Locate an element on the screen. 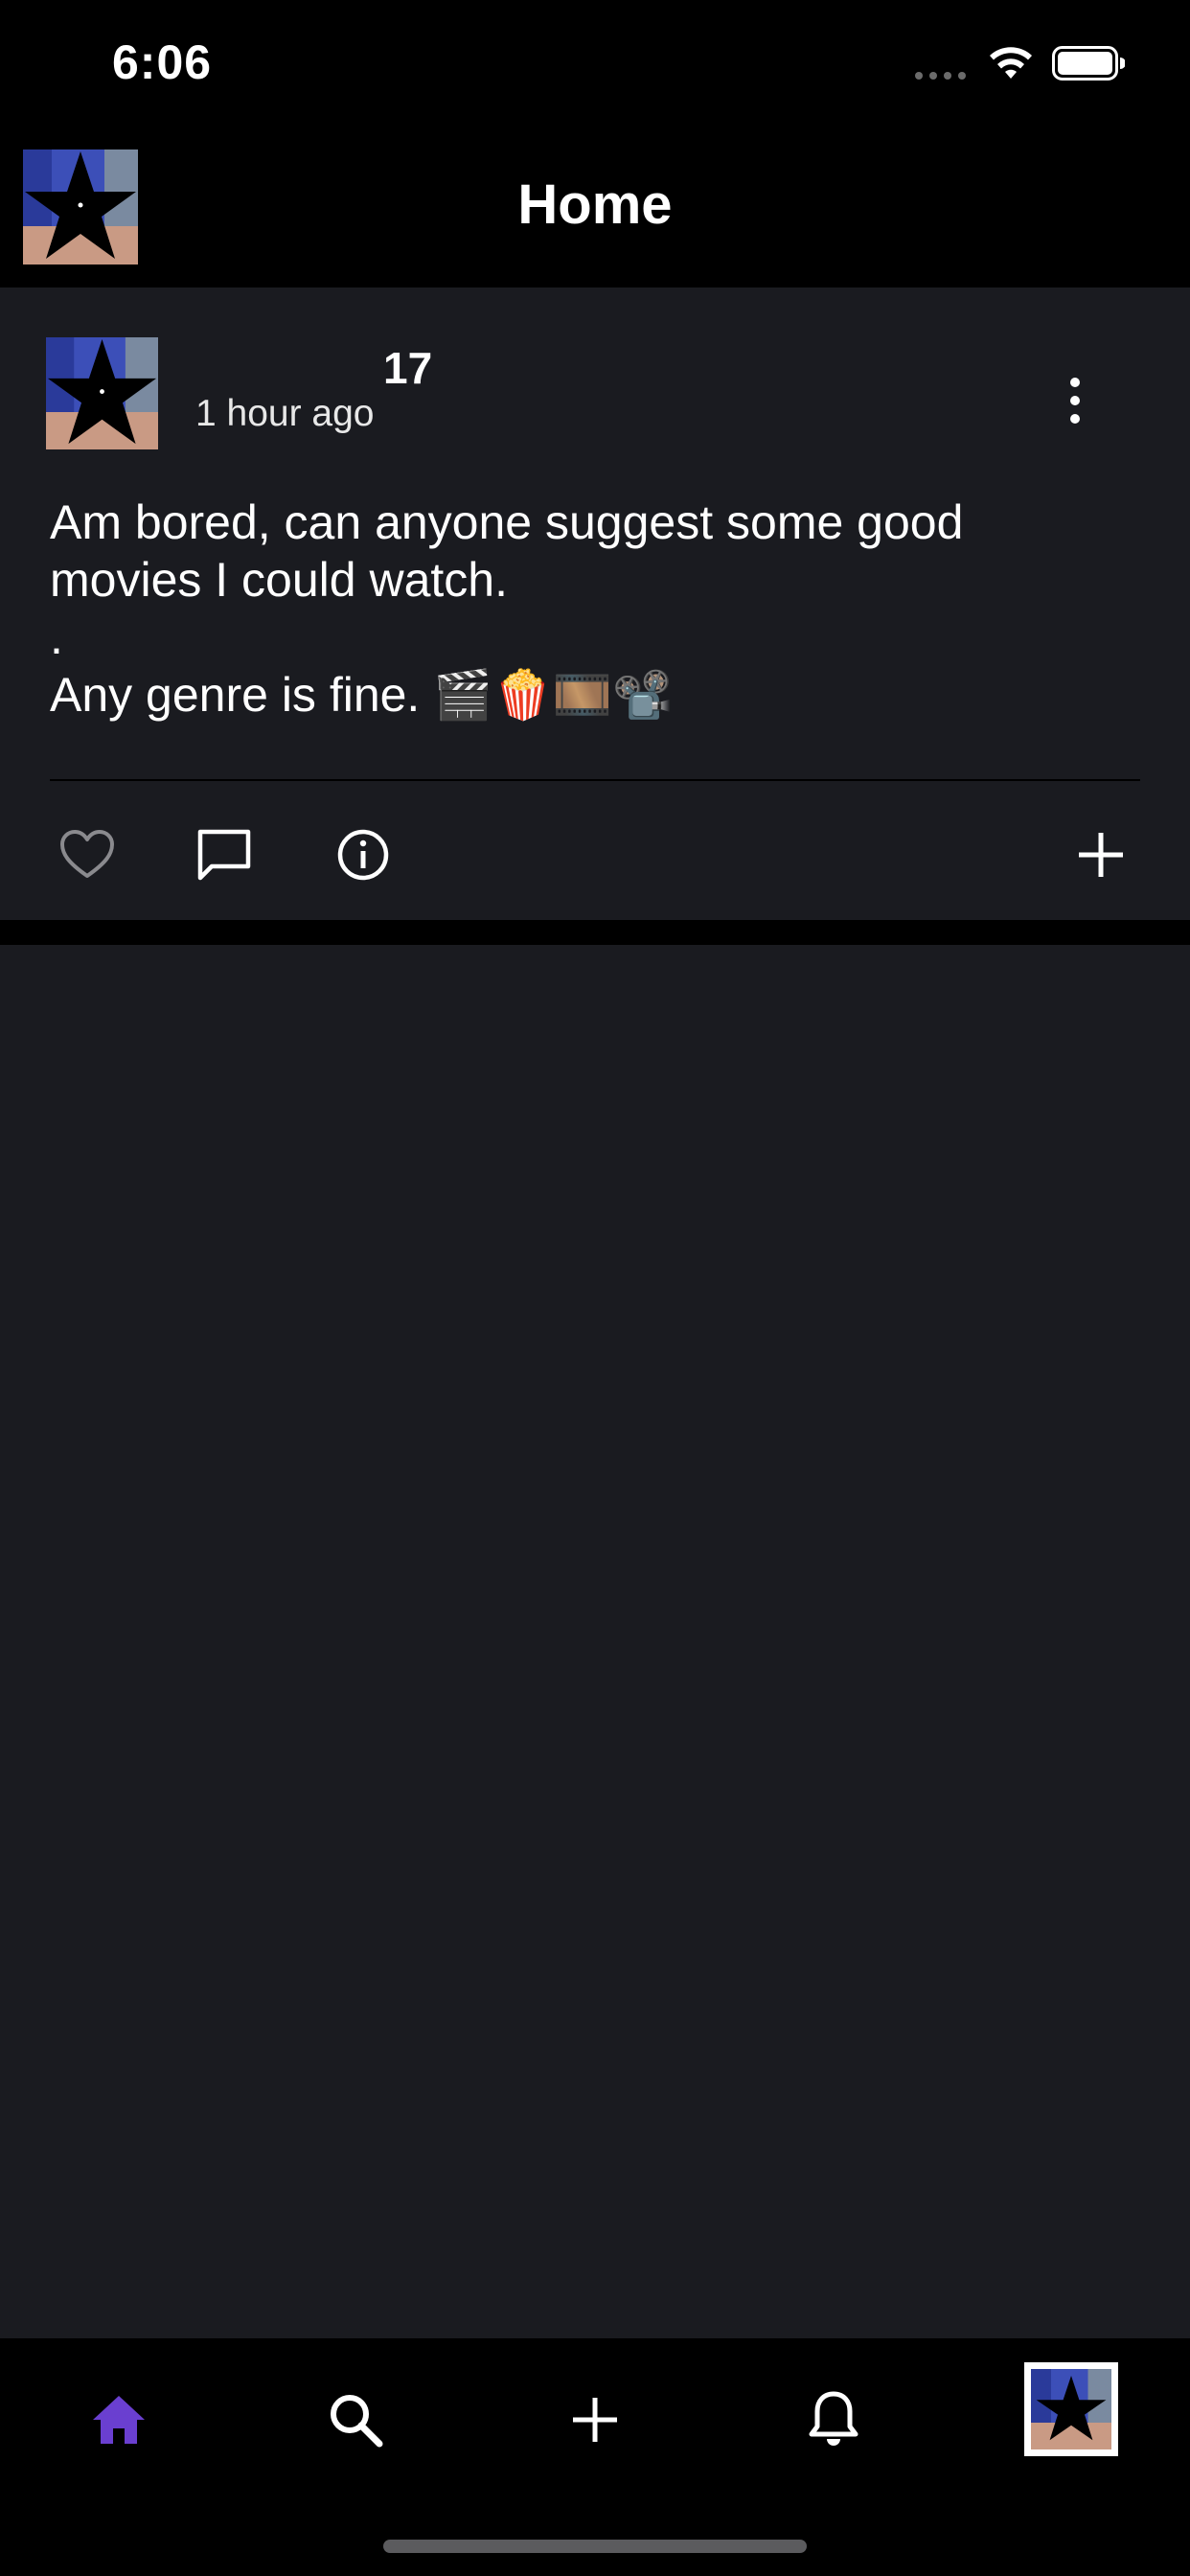 This screenshot has height=2576, width=1190. battery-icon is located at coordinates (1089, 63).